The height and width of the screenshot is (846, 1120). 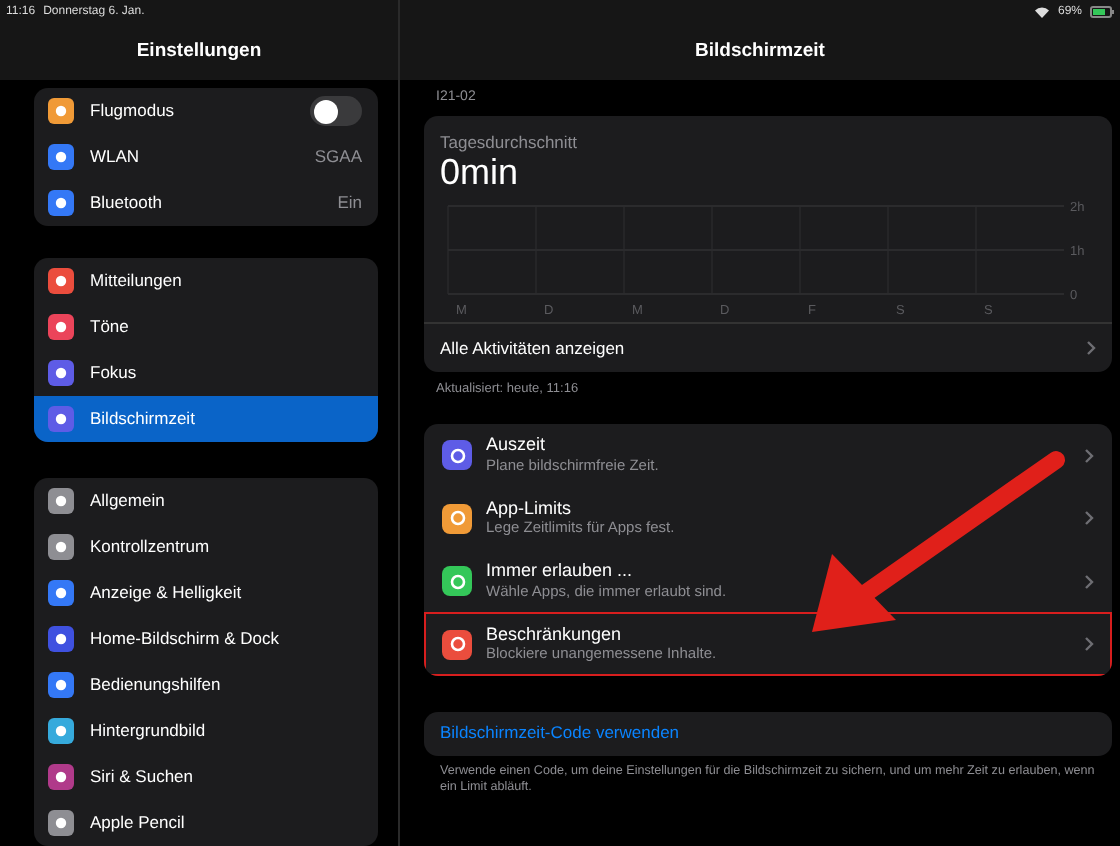 I want to click on sidebar-item: WLAN SGAA, so click(x=206, y=157).